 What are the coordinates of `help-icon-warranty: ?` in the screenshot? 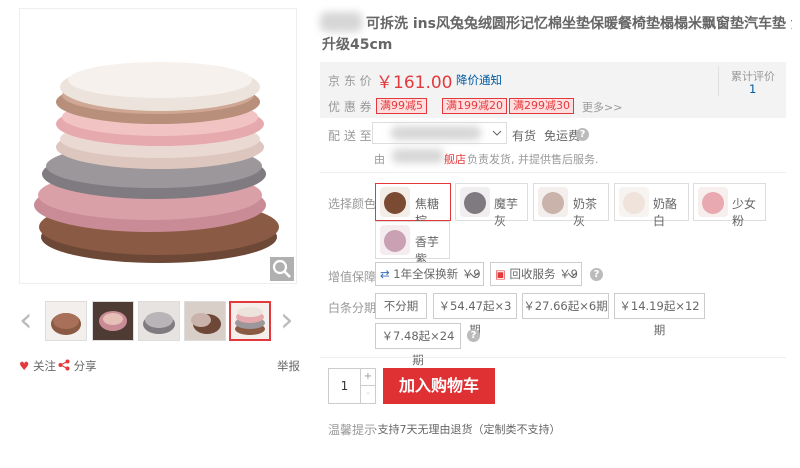 It's located at (596, 274).